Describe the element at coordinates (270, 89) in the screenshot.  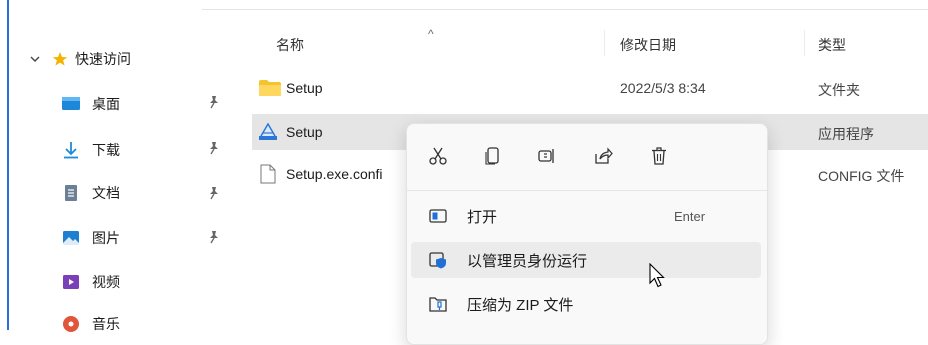
I see `folder-icon` at that location.